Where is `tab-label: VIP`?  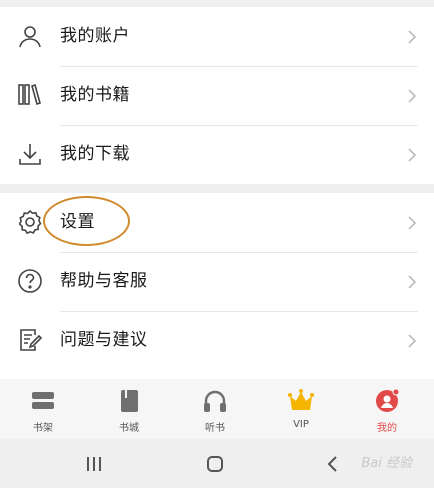 tab-label: VIP is located at coordinates (301, 424).